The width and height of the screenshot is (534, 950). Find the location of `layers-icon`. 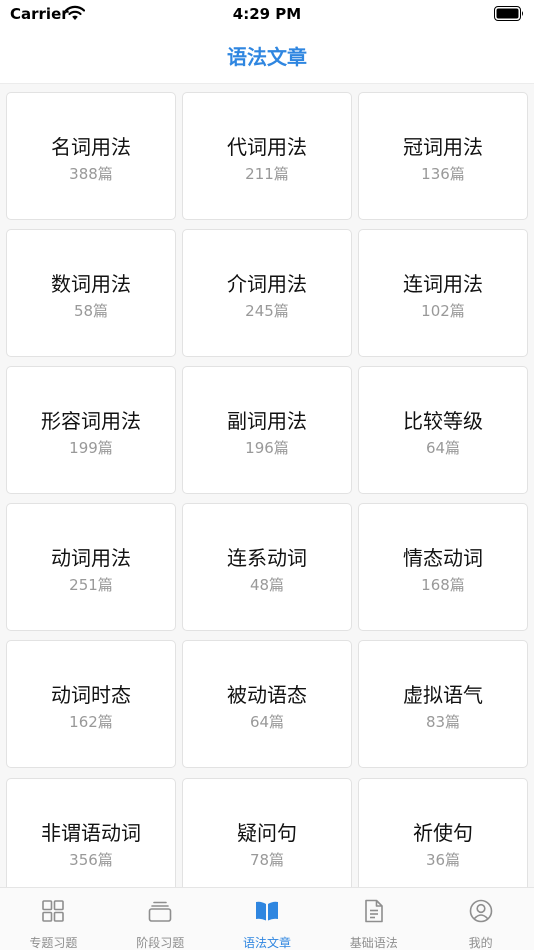

layers-icon is located at coordinates (160, 911).